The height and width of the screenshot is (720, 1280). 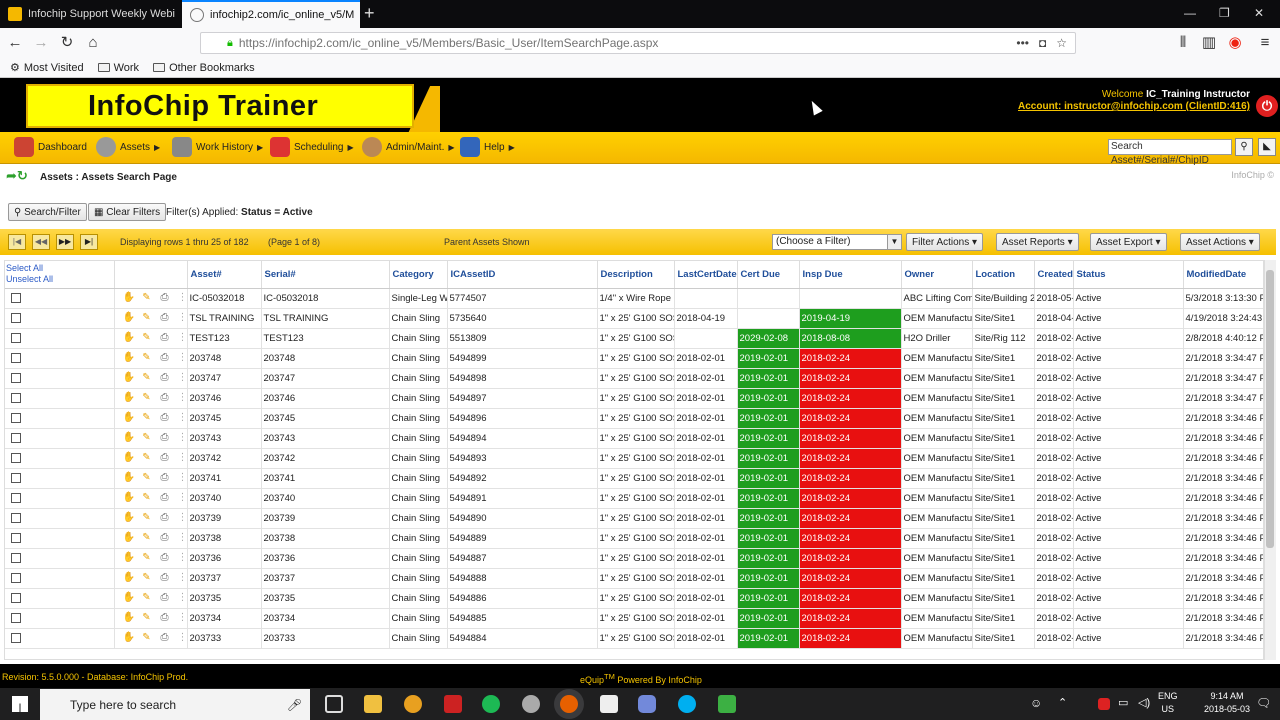 What do you see at coordinates (491, 704) in the screenshot?
I see `spotify-icon` at bounding box center [491, 704].